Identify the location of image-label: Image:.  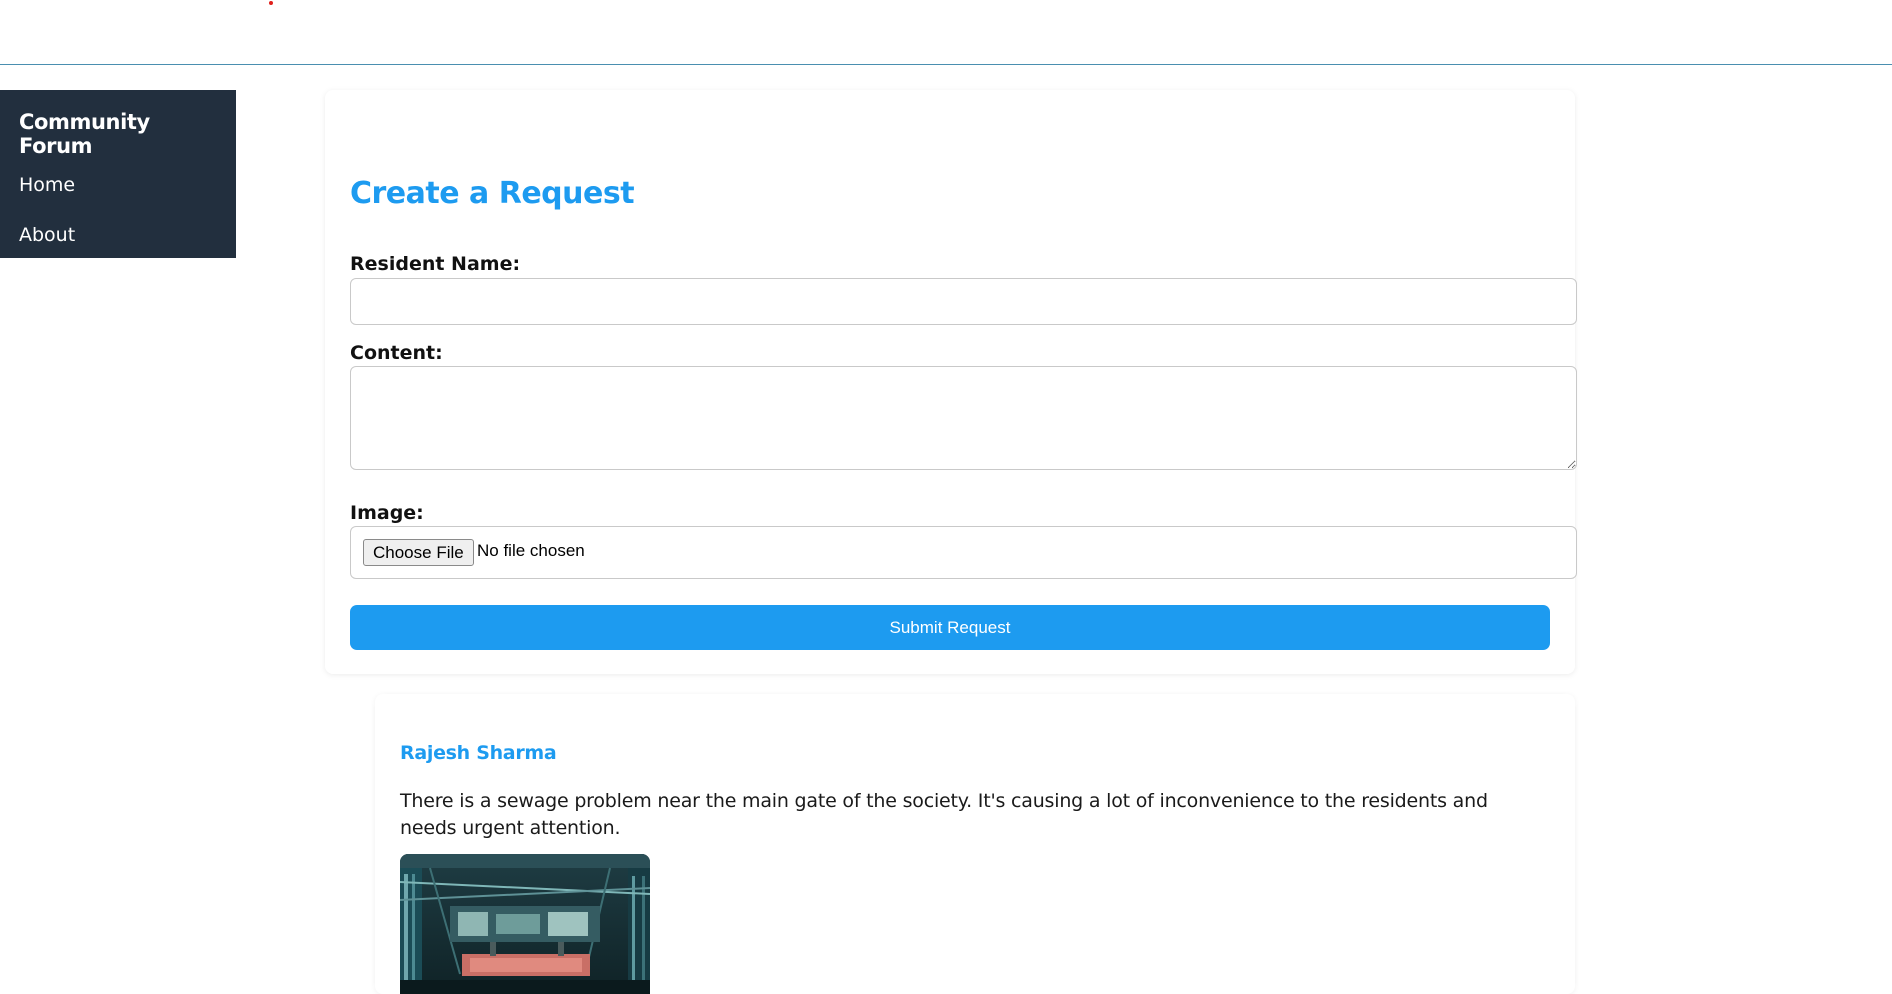
(387, 513).